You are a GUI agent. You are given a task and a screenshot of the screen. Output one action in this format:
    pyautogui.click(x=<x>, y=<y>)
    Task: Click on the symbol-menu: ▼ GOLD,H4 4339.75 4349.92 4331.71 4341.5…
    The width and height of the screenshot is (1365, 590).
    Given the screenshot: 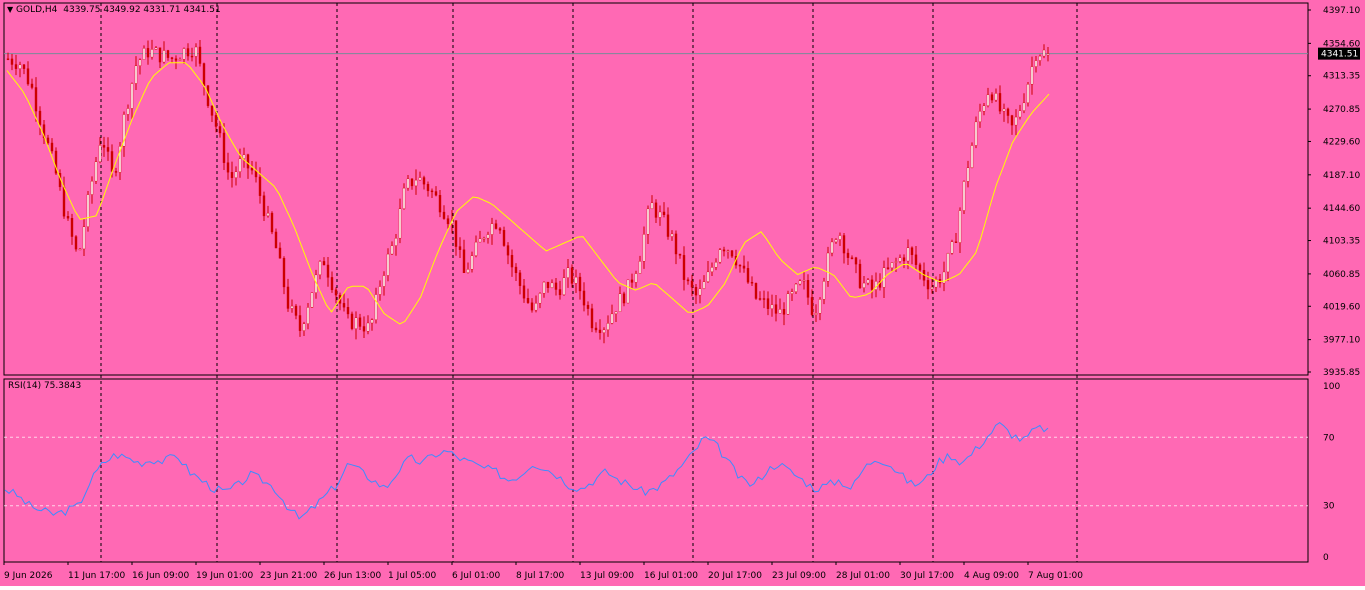 What is the action you would take?
    pyautogui.click(x=114, y=10)
    